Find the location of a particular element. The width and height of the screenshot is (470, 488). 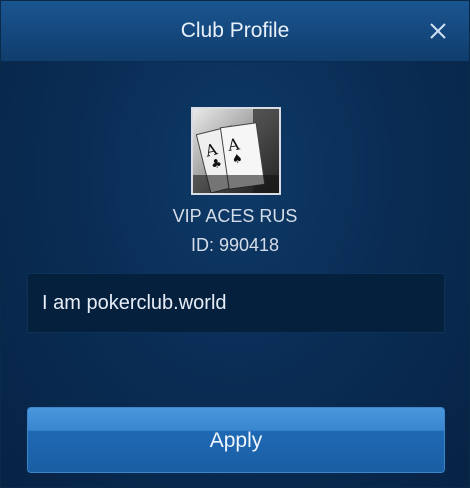

club-avatar: A ♣ A ♠ is located at coordinates (236, 151).